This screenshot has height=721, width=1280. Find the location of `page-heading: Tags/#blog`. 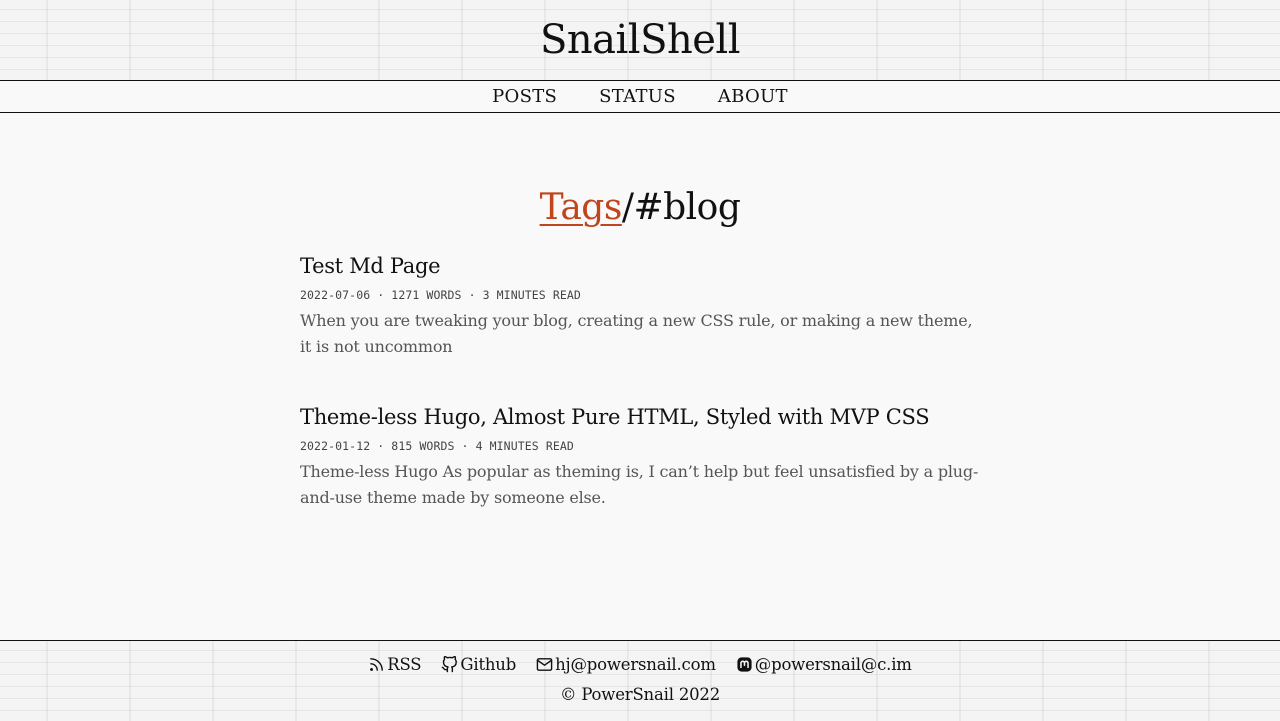

page-heading: Tags/#blog is located at coordinates (640, 208).